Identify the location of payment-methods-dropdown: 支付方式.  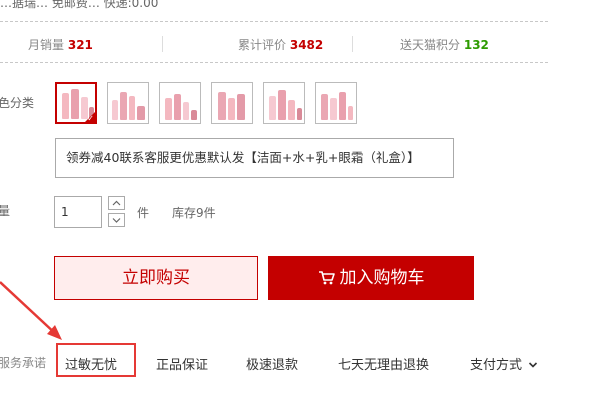
(504, 363).